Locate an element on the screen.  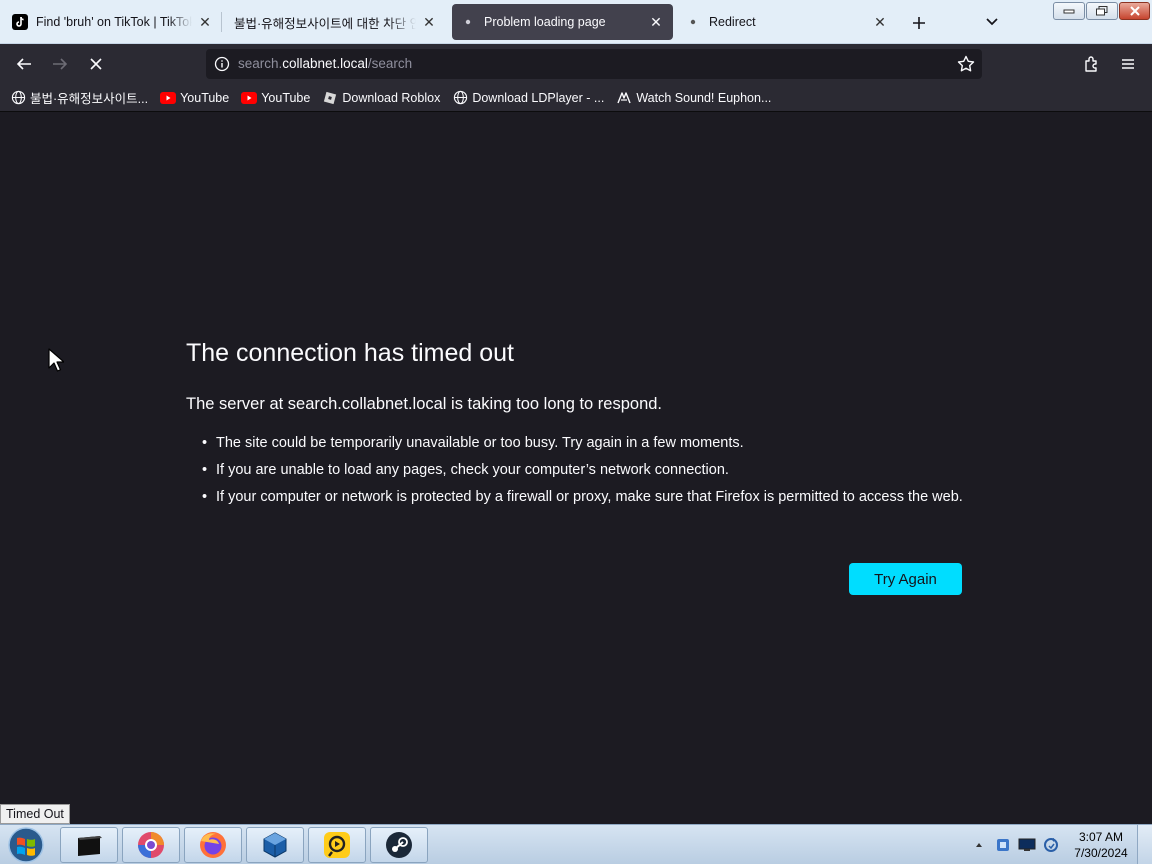
window-close-button is located at coordinates (1134, 11).